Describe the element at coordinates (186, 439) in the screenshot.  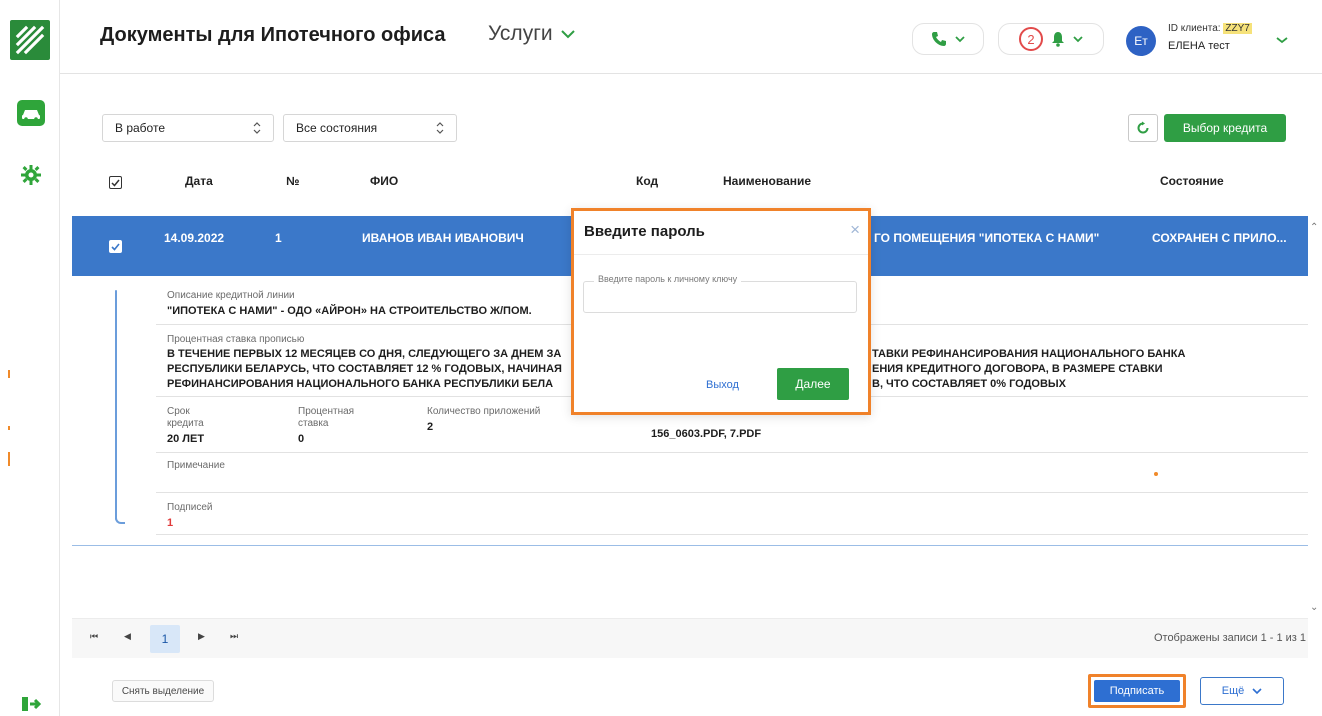
I see `term-value: 20 ЛЕТ` at that location.